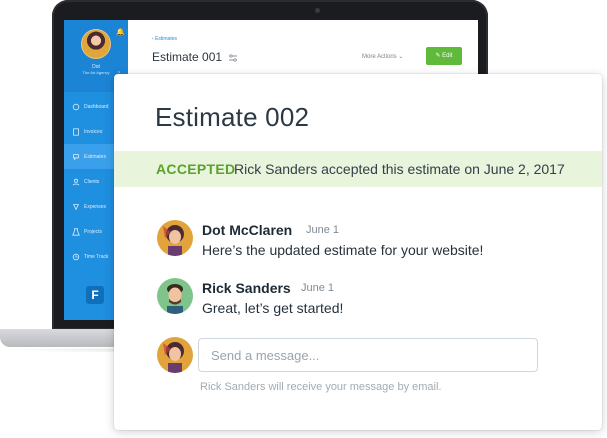 The width and height of the screenshot is (607, 438). I want to click on time-icon, so click(76, 257).